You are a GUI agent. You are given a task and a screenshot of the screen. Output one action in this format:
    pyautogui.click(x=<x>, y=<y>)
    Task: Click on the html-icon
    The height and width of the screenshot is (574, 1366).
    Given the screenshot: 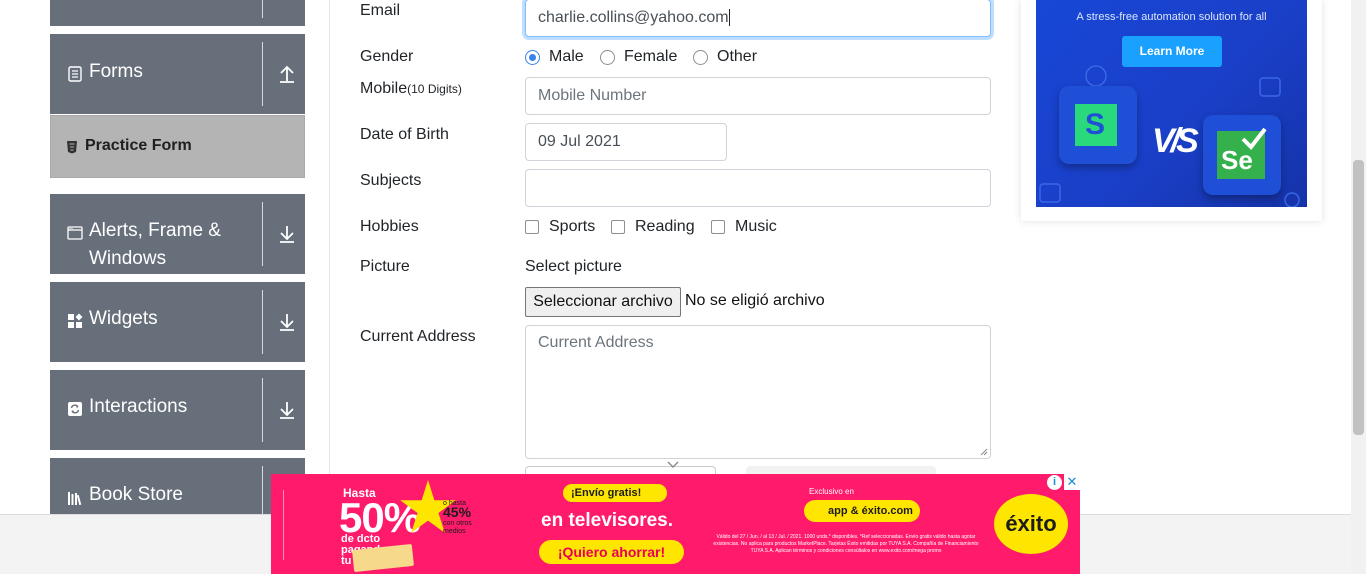 What is the action you would take?
    pyautogui.click(x=72, y=147)
    